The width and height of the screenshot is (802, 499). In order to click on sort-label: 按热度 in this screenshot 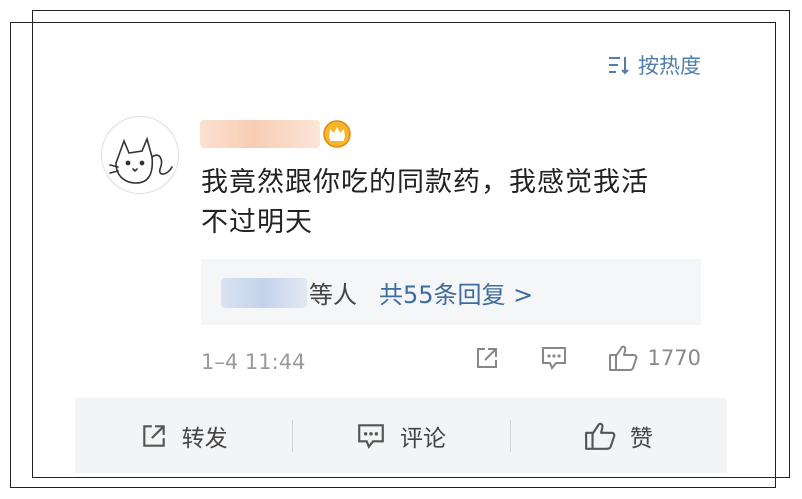, I will do `click(669, 66)`.